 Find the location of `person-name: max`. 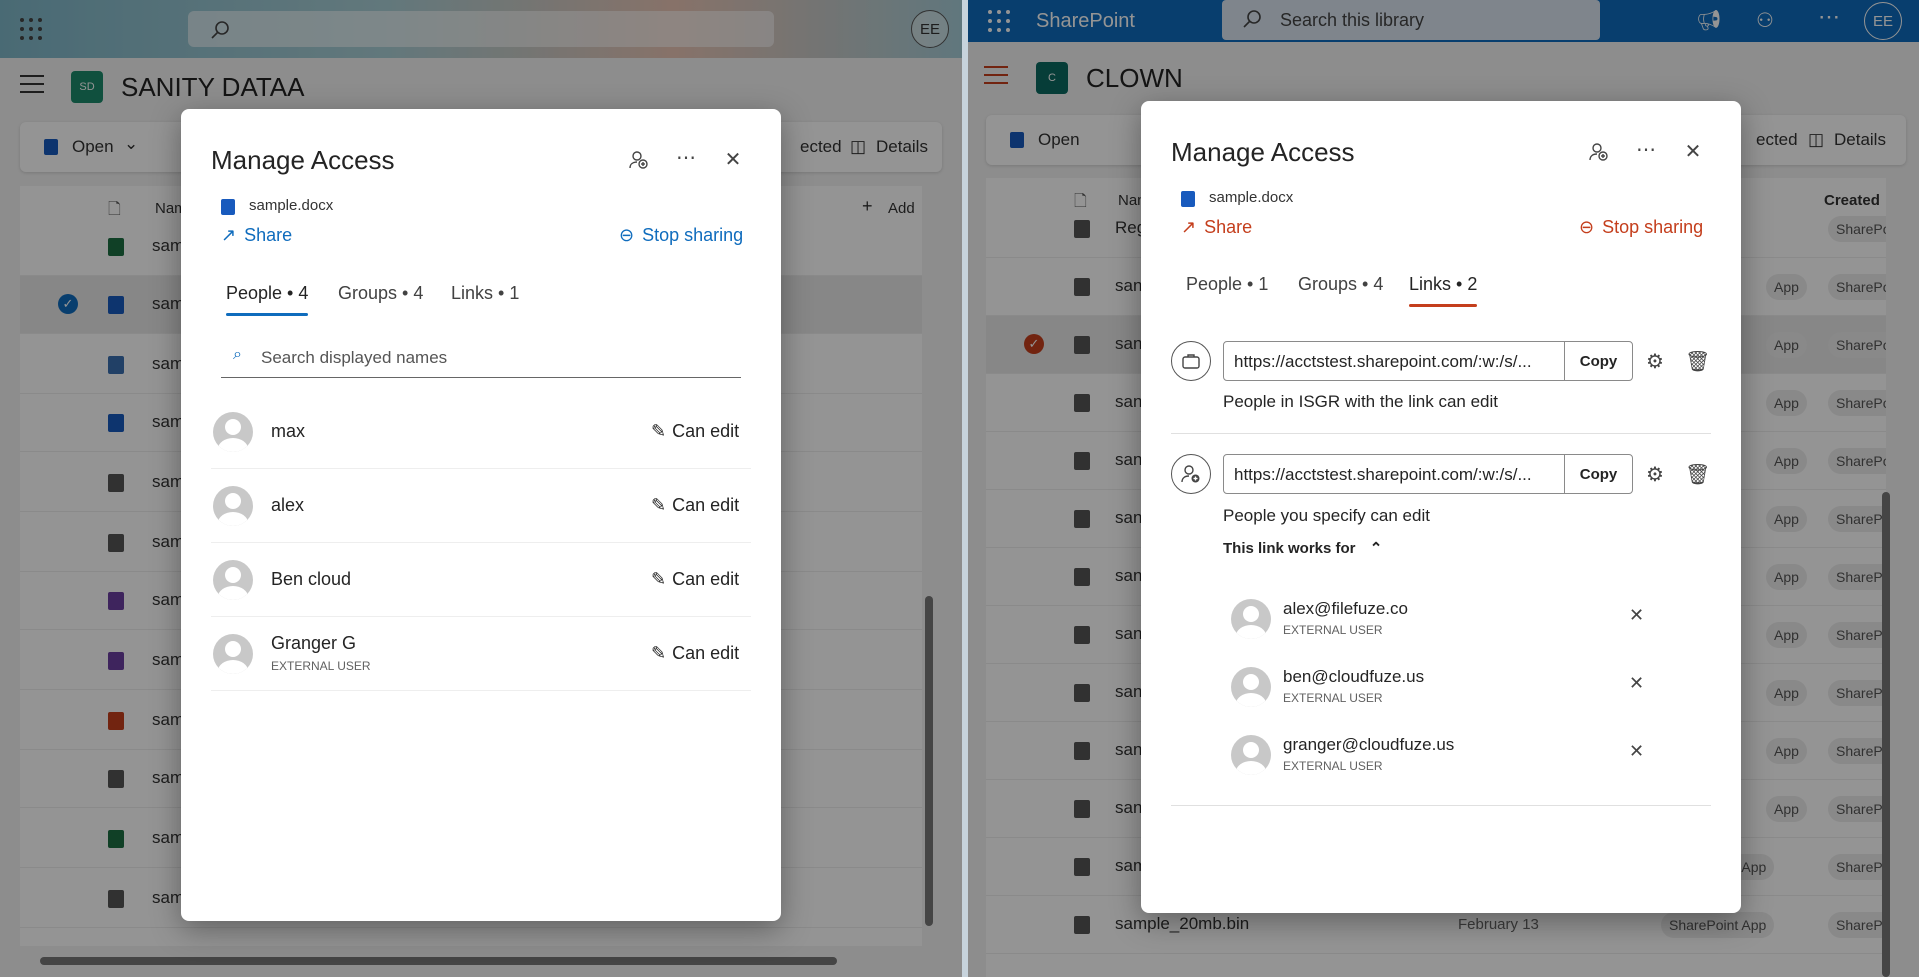

person-name: max is located at coordinates (288, 431).